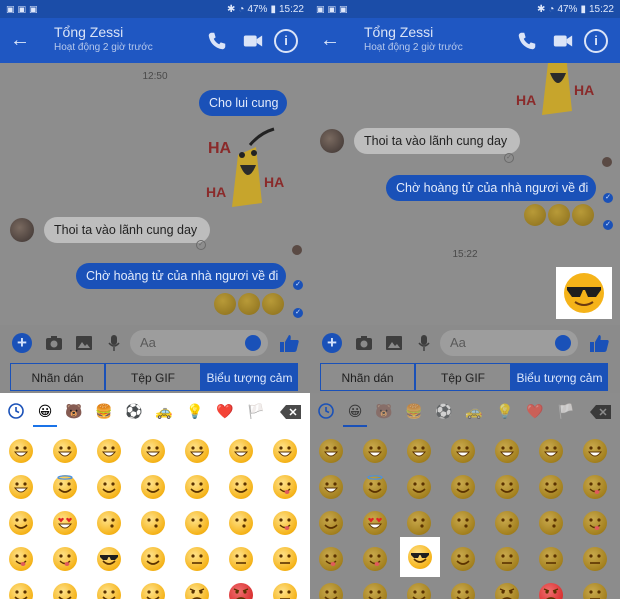 The width and height of the screenshot is (620, 599). Describe the element at coordinates (424, 343) in the screenshot. I see `microphone-icon` at that location.